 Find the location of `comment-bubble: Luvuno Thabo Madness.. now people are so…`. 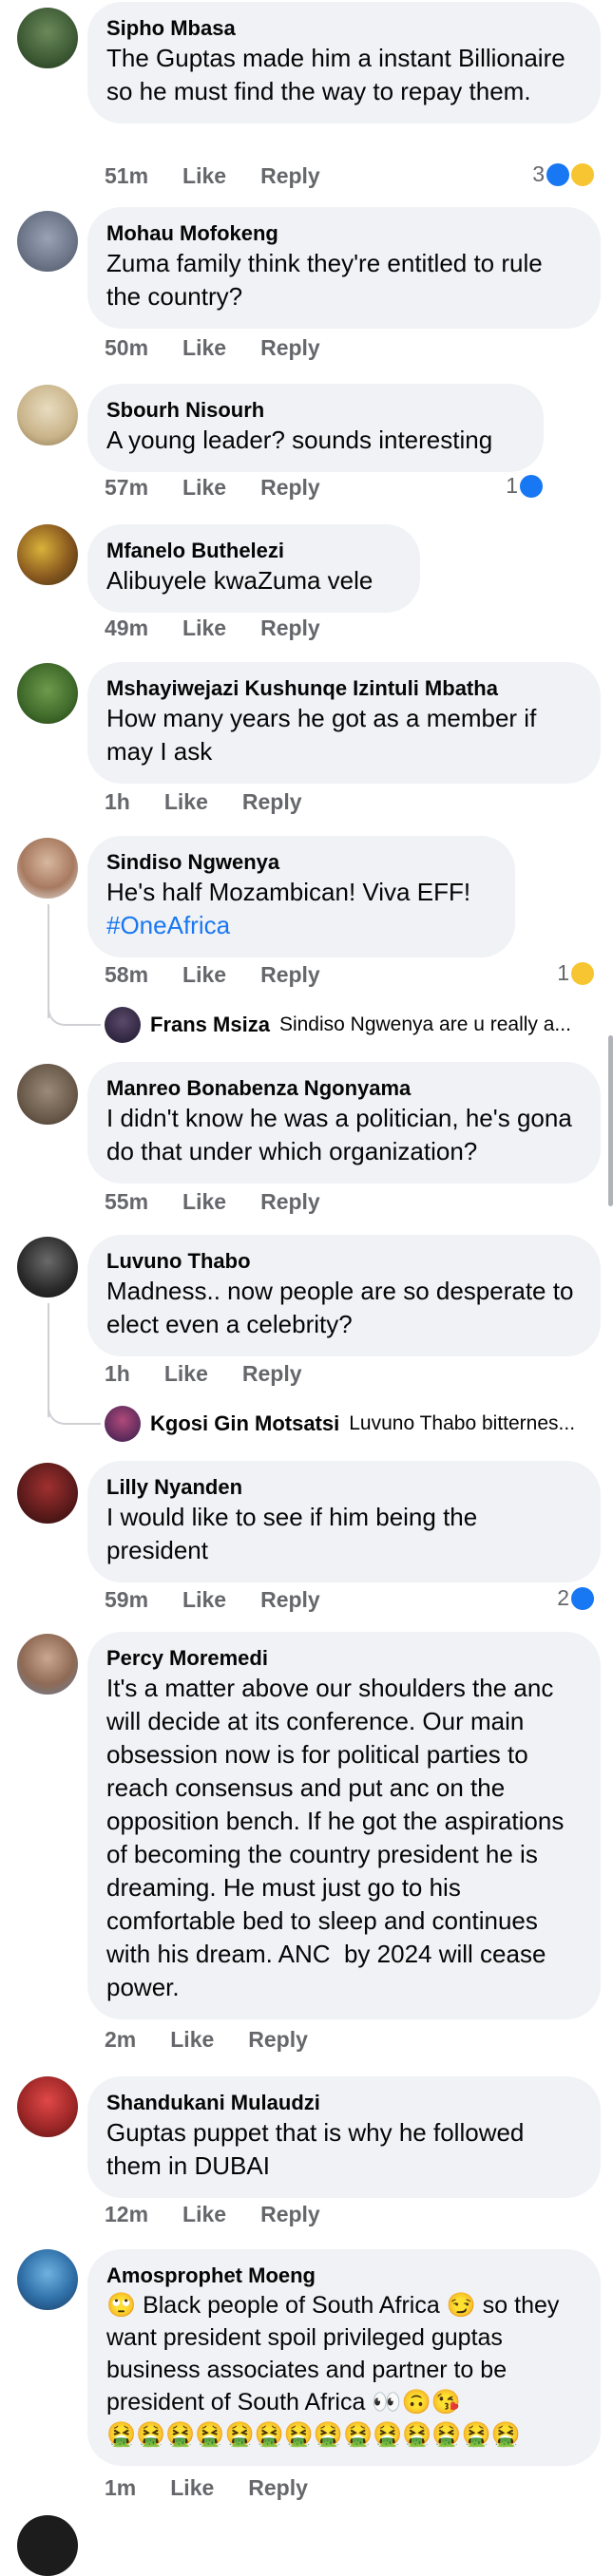

comment-bubble: Luvuno Thabo Madness.. now people are so… is located at coordinates (344, 1295).